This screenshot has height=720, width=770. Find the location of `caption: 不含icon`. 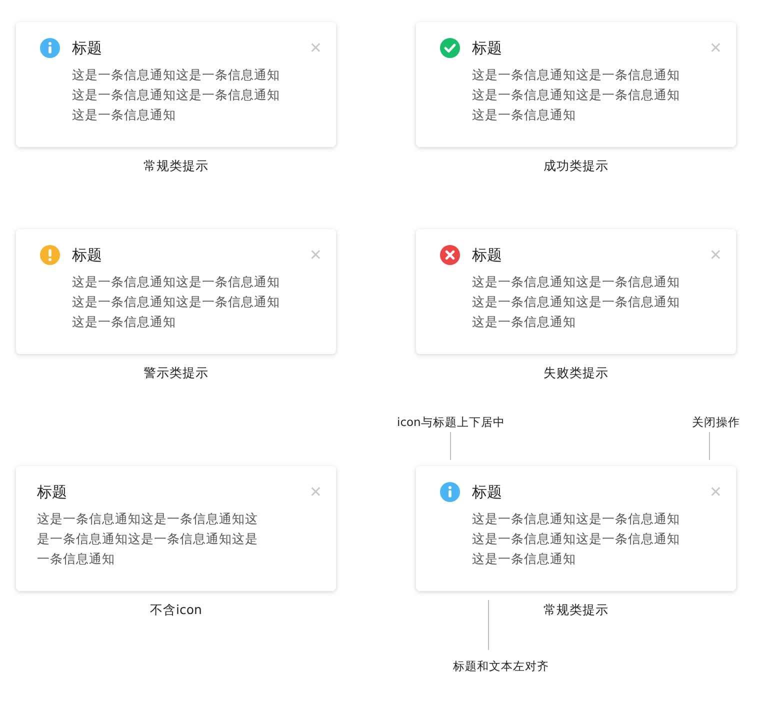

caption: 不含icon is located at coordinates (176, 610).